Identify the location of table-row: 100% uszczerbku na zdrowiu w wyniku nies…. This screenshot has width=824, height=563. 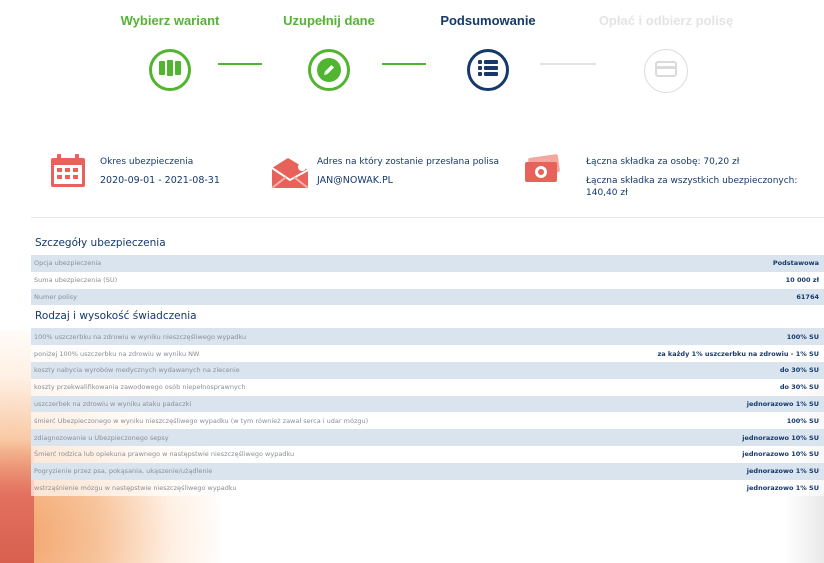
(427, 337).